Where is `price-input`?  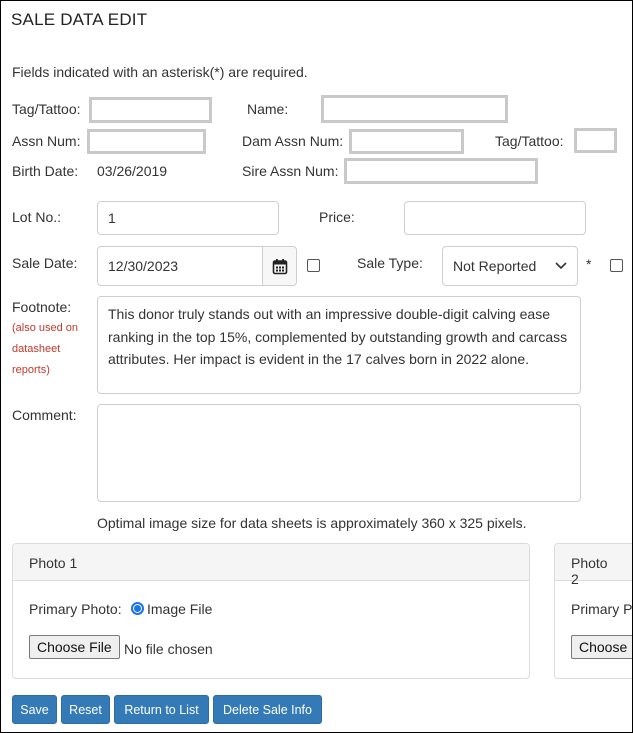
price-input is located at coordinates (495, 218).